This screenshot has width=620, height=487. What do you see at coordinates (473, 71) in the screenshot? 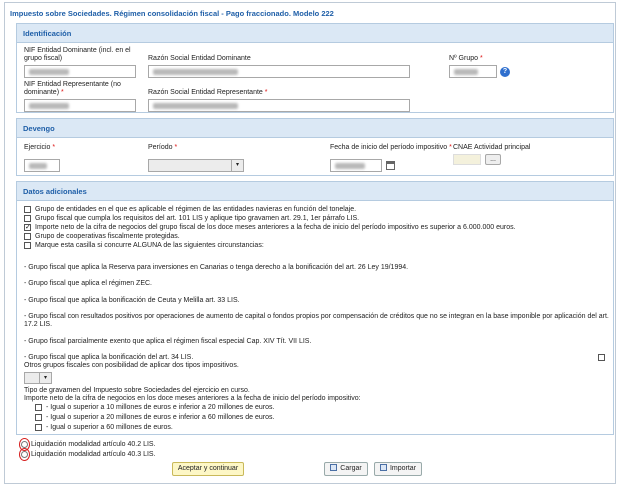
I see `n-grupo-input` at bounding box center [473, 71].